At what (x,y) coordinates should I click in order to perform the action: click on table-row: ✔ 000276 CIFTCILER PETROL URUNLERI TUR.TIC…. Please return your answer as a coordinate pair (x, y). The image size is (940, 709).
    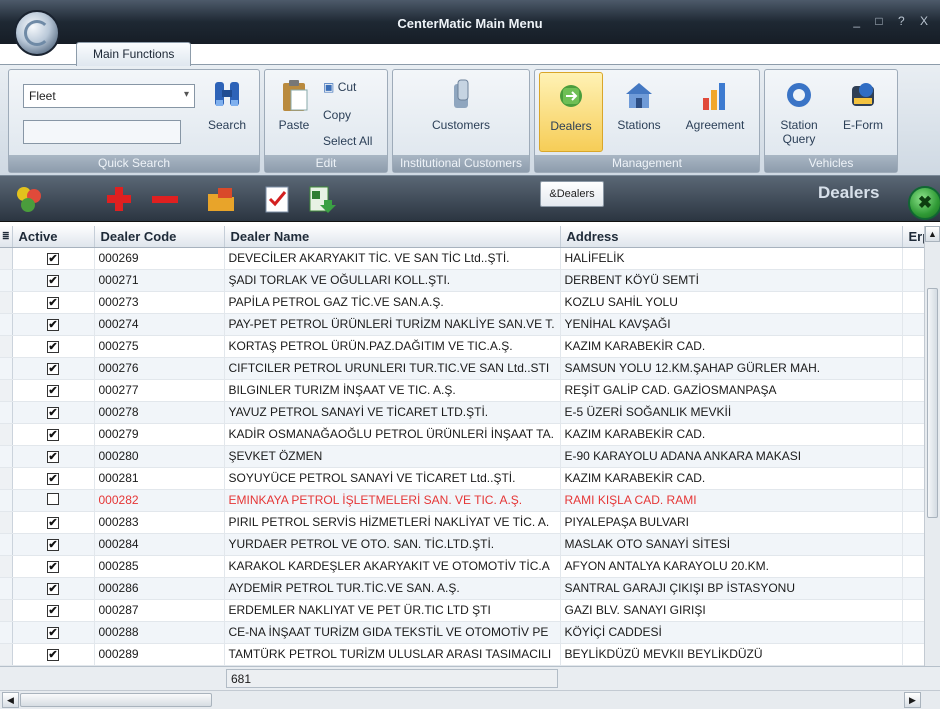
    Looking at the image, I should click on (470, 368).